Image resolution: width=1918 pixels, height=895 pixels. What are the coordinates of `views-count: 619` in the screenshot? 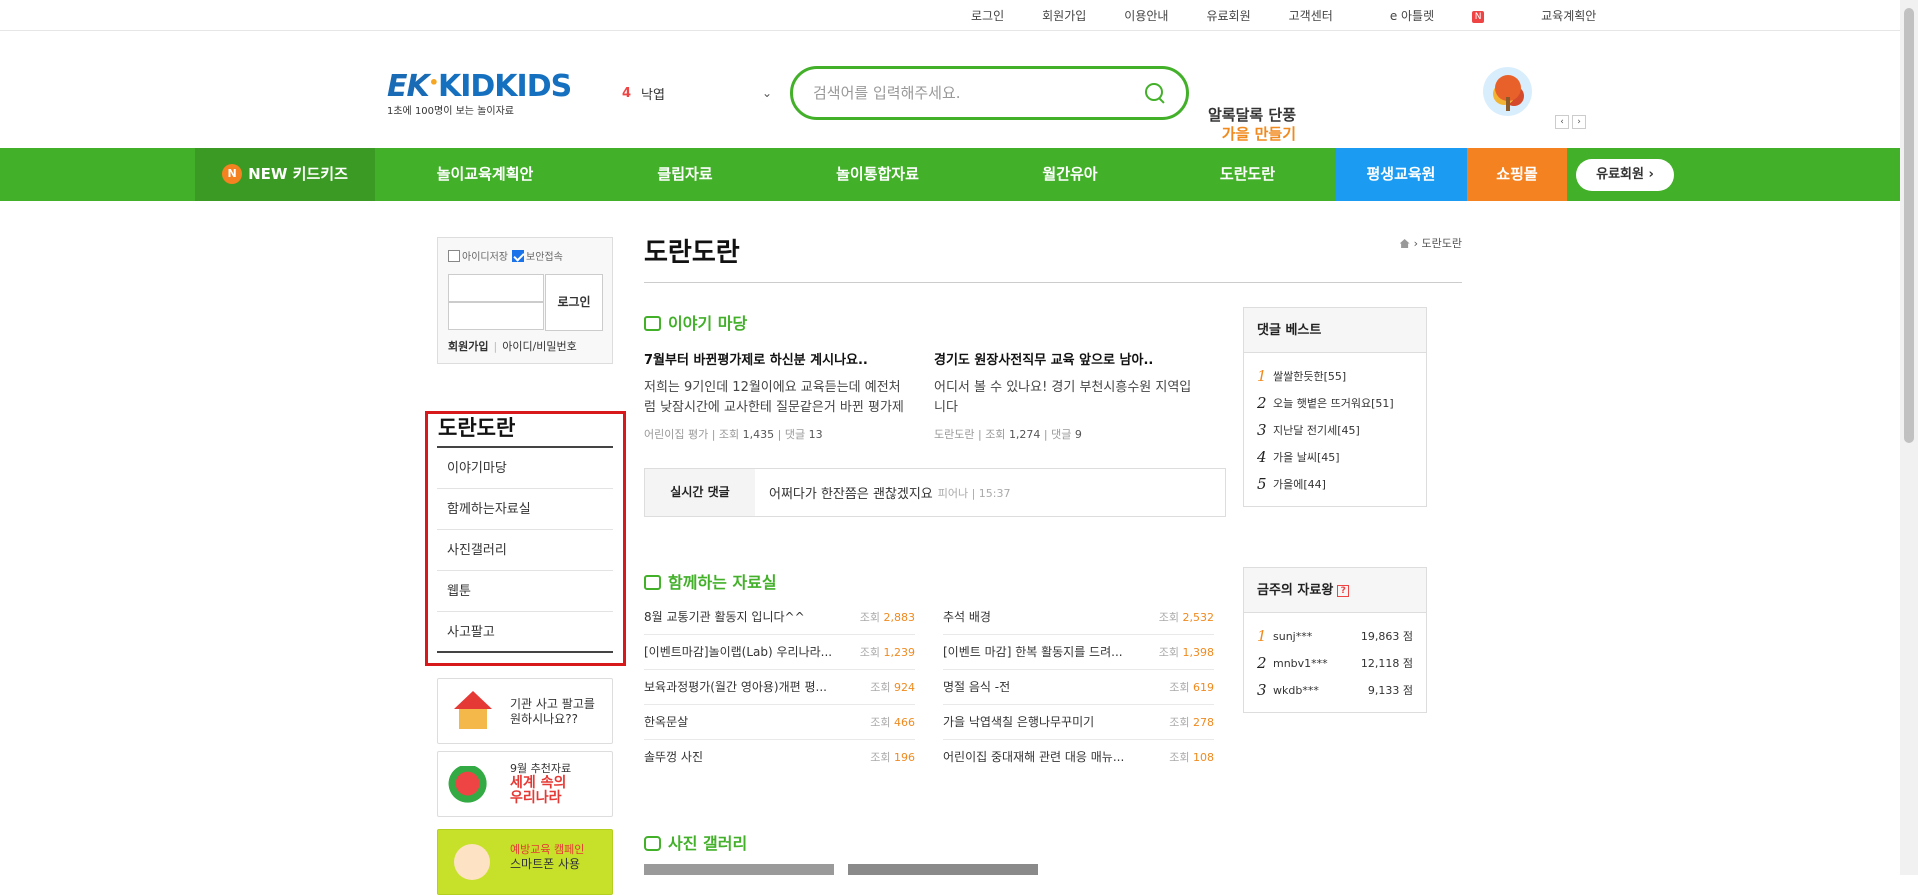 It's located at (1203, 687).